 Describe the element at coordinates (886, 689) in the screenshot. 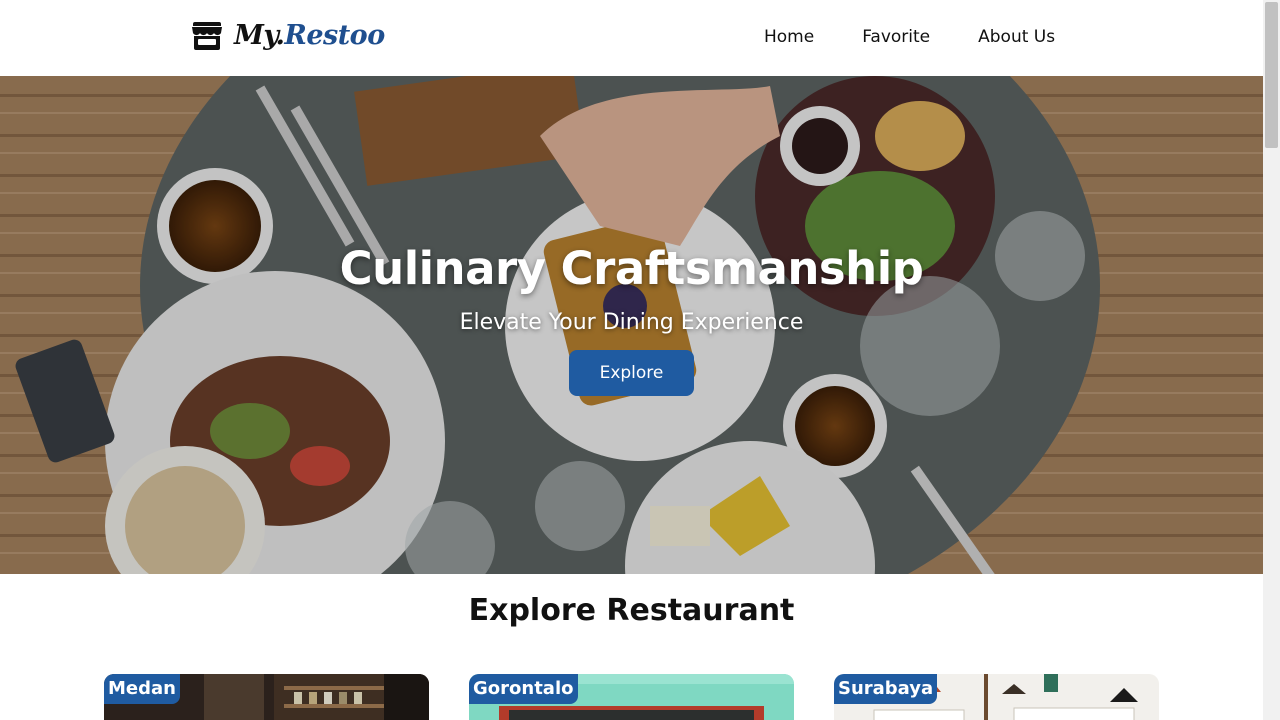

I see `card-city-label: Surabaya` at that location.